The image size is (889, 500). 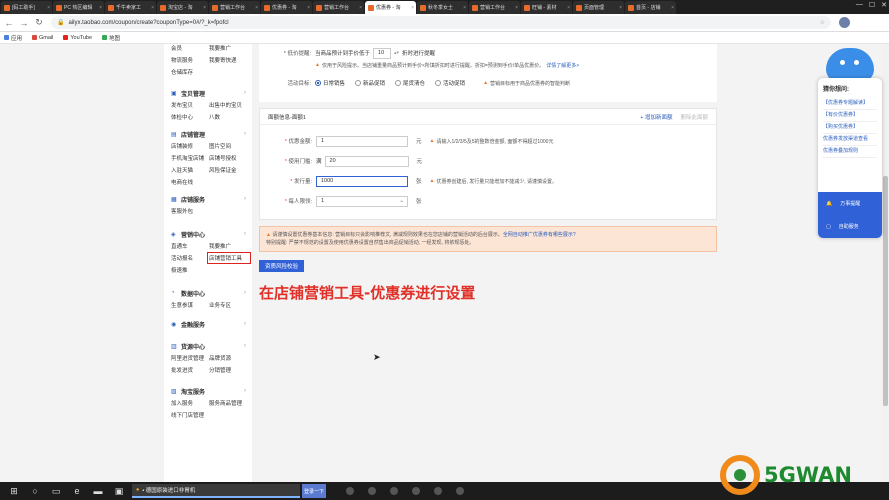 What do you see at coordinates (366, 161) in the screenshot?
I see `threshold-input: 20` at bounding box center [366, 161].